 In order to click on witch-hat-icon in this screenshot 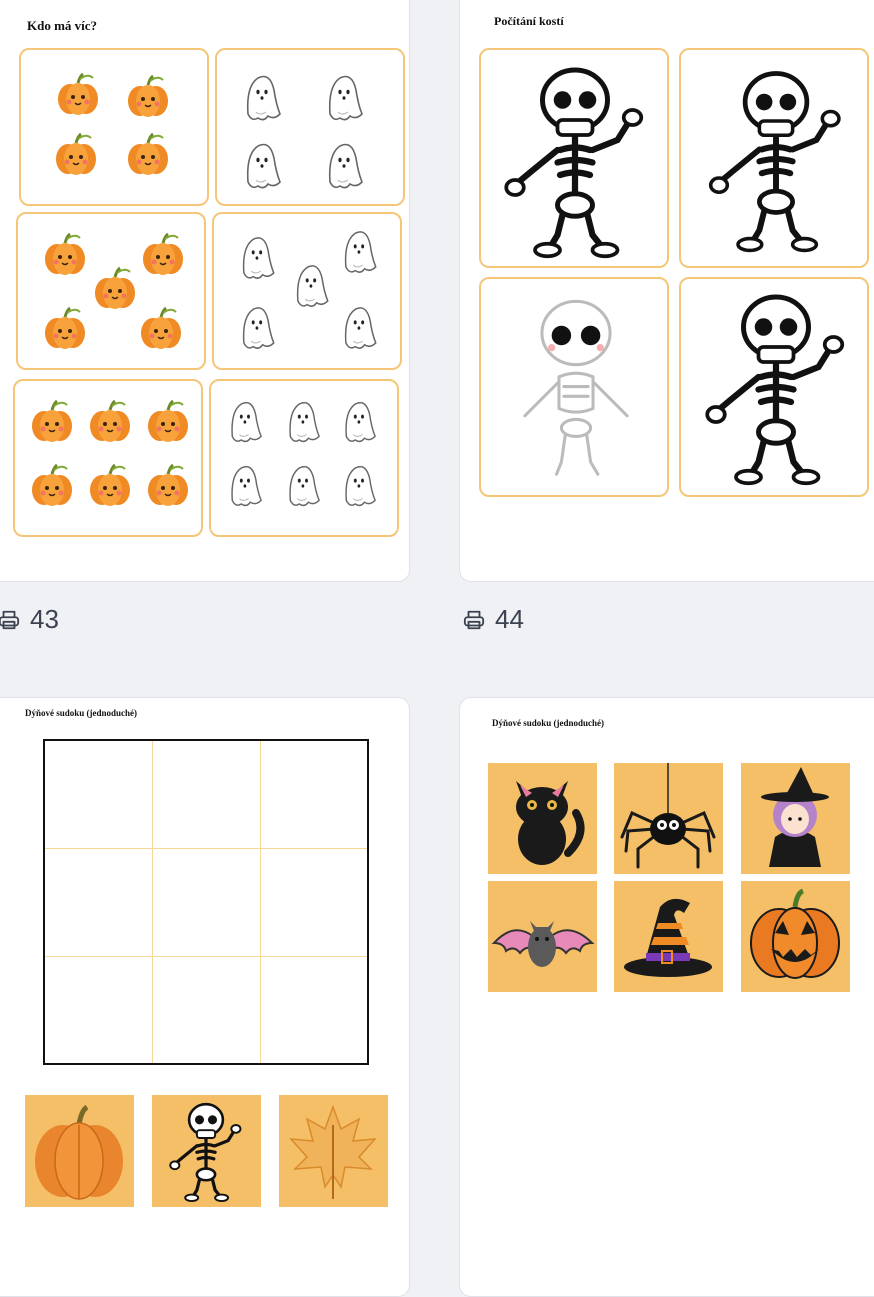, I will do `click(668, 937)`.